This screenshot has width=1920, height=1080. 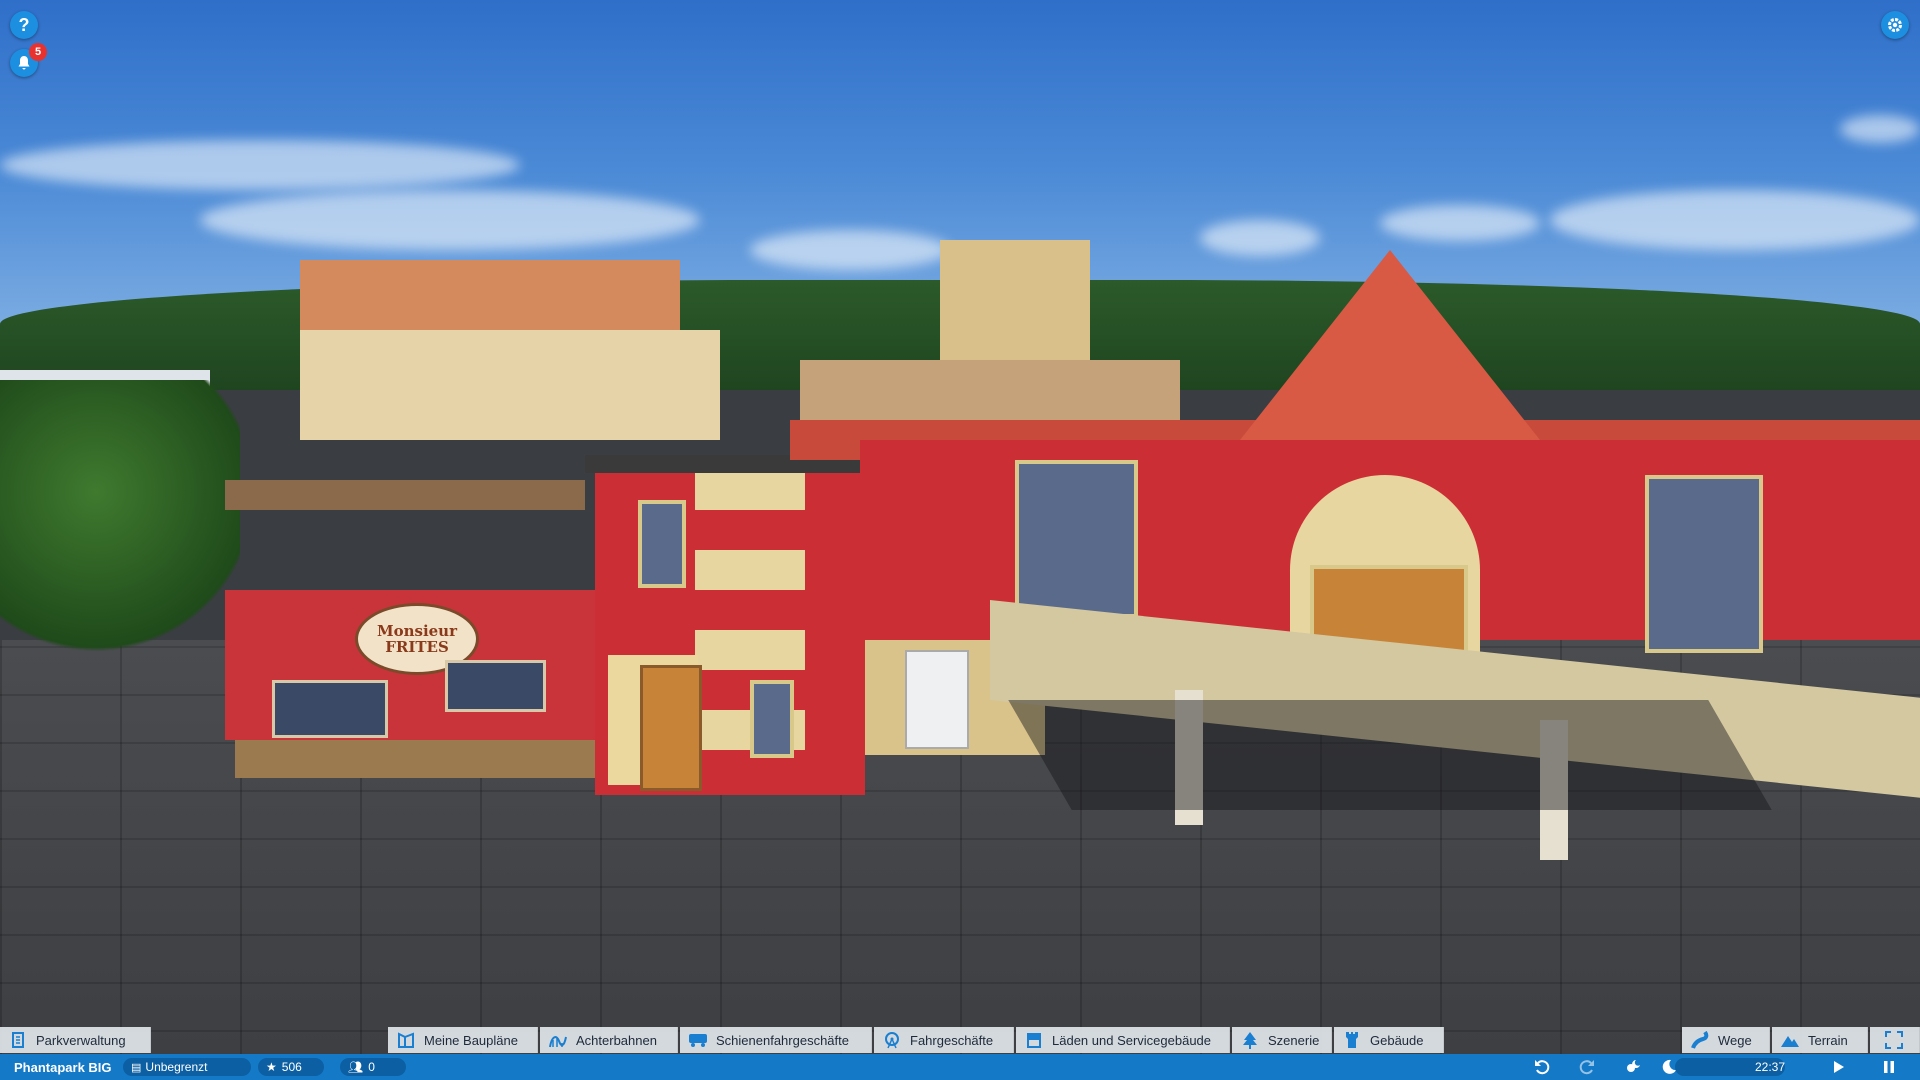 What do you see at coordinates (176, 1067) in the screenshot?
I see `money-value: Unbegrenzt` at bounding box center [176, 1067].